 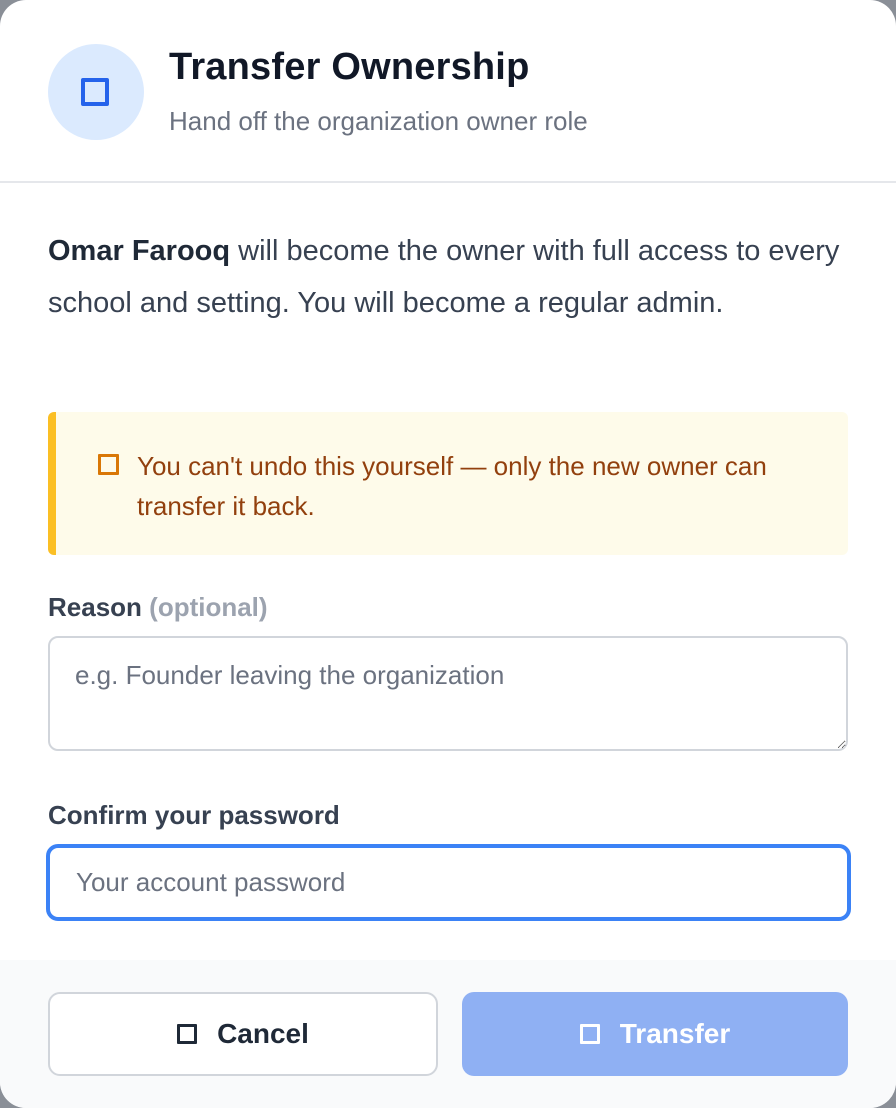 What do you see at coordinates (263, 1033) in the screenshot?
I see `cancel-button-label: Cancel` at bounding box center [263, 1033].